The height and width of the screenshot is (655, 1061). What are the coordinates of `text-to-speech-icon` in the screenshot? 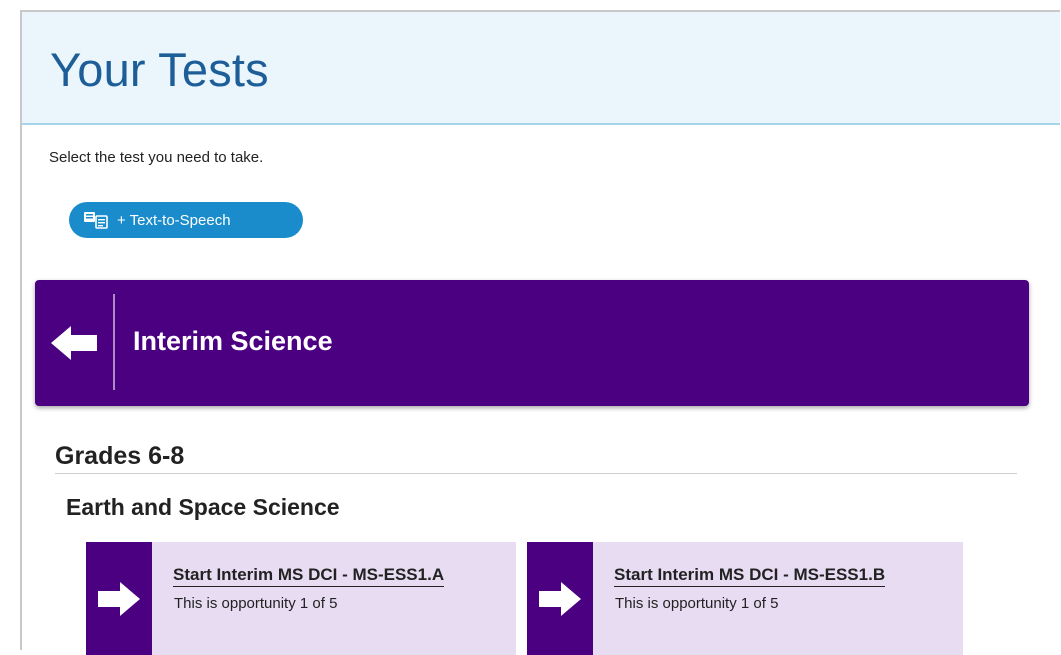 It's located at (96, 220).